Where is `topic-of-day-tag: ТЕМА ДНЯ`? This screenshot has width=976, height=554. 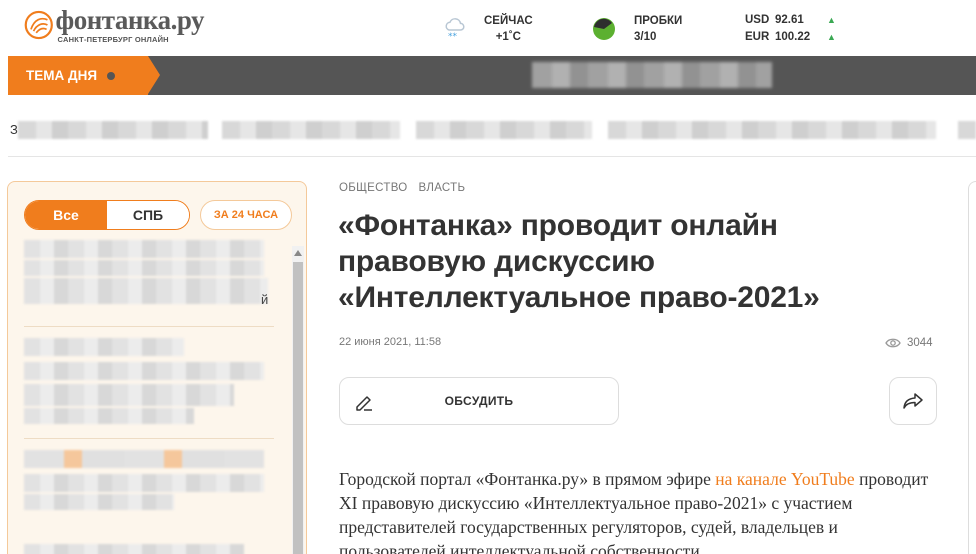
topic-of-day-tag: ТЕМА ДНЯ is located at coordinates (84, 75).